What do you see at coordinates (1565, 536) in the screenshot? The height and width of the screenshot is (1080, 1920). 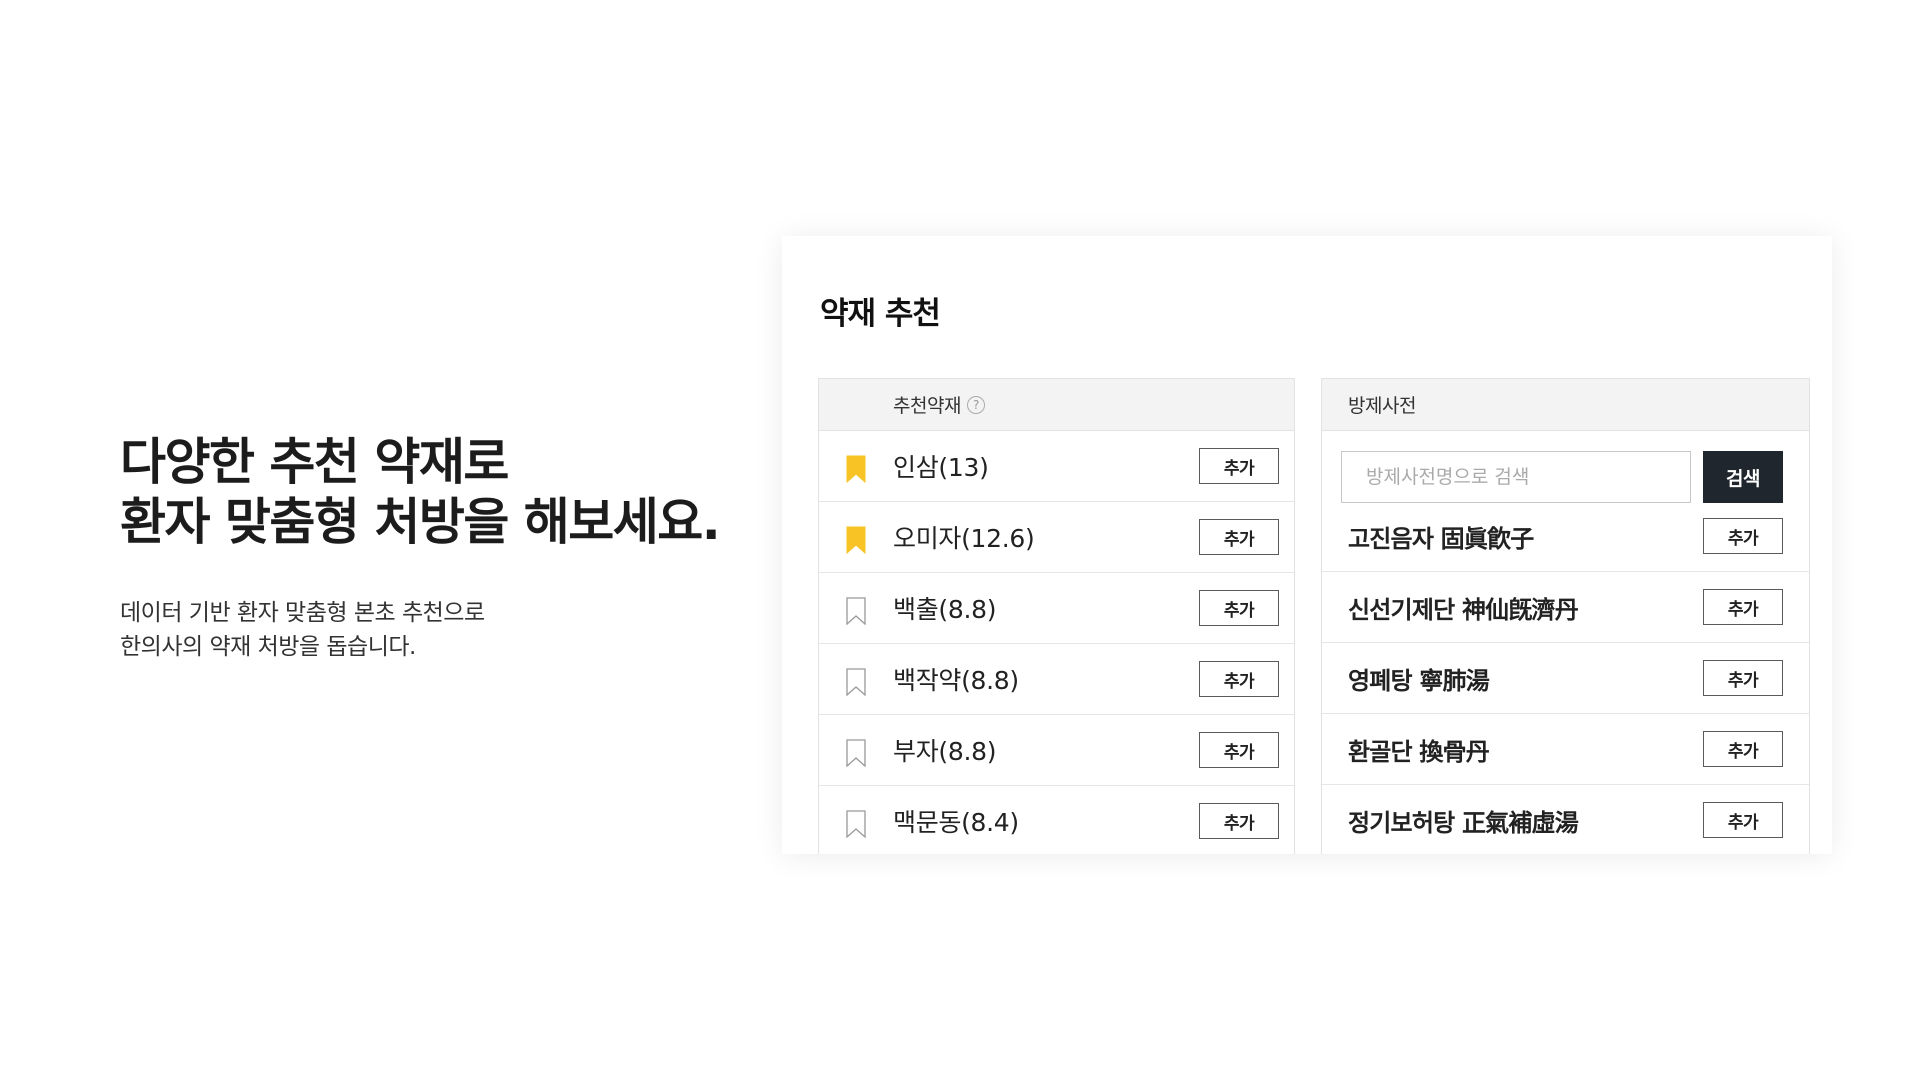 I see `formula-row: 고진음자 固眞飮子 추가` at bounding box center [1565, 536].